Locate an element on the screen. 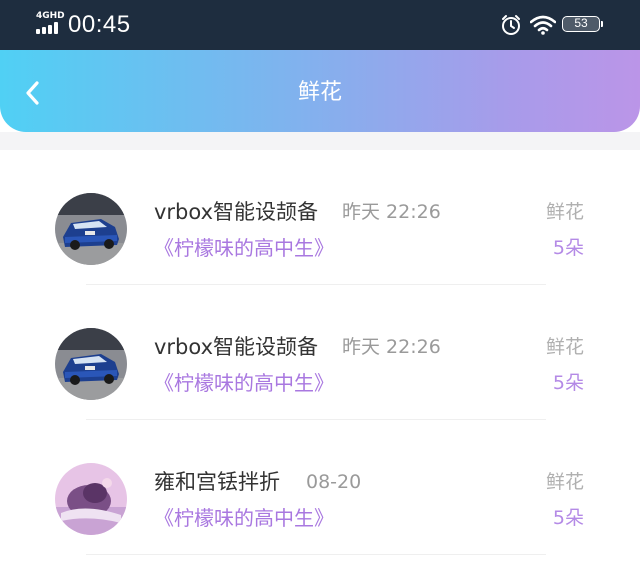 The image size is (640, 569). post-time: 08-20 is located at coordinates (334, 482).